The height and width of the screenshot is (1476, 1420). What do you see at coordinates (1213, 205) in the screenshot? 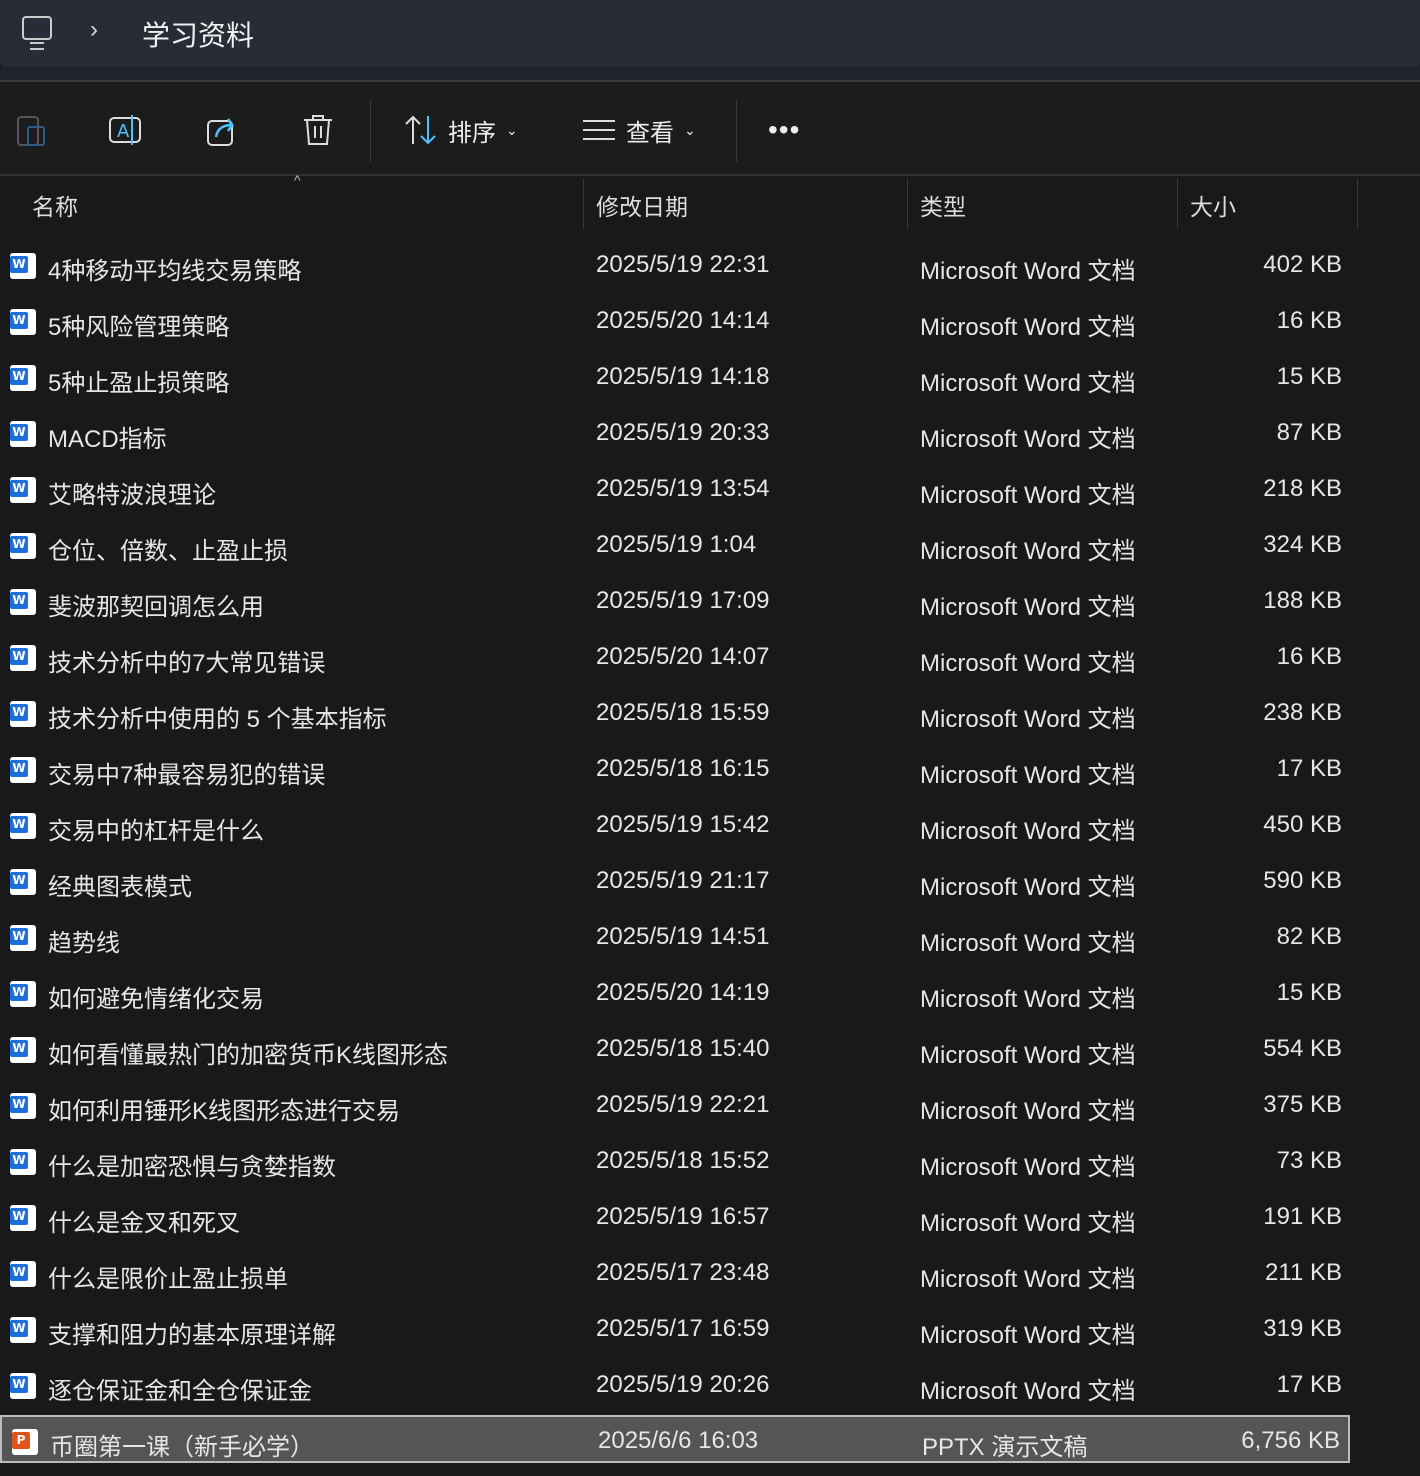
I see `column-header-size: 大小` at bounding box center [1213, 205].